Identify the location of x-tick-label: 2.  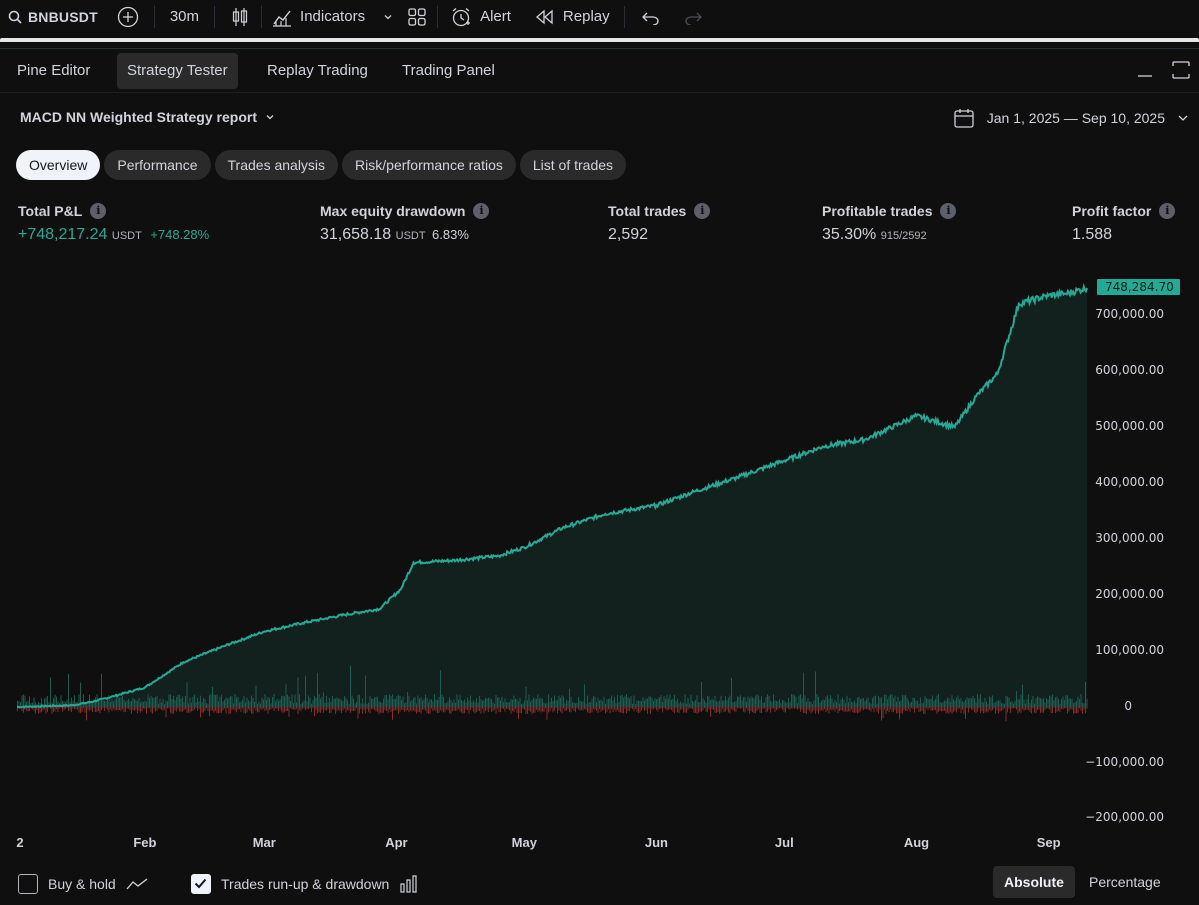
(20, 842).